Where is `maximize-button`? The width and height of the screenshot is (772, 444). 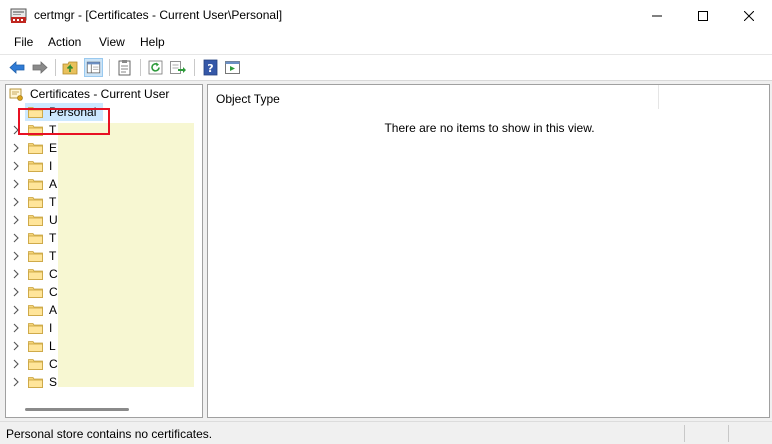
maximize-button is located at coordinates (703, 16).